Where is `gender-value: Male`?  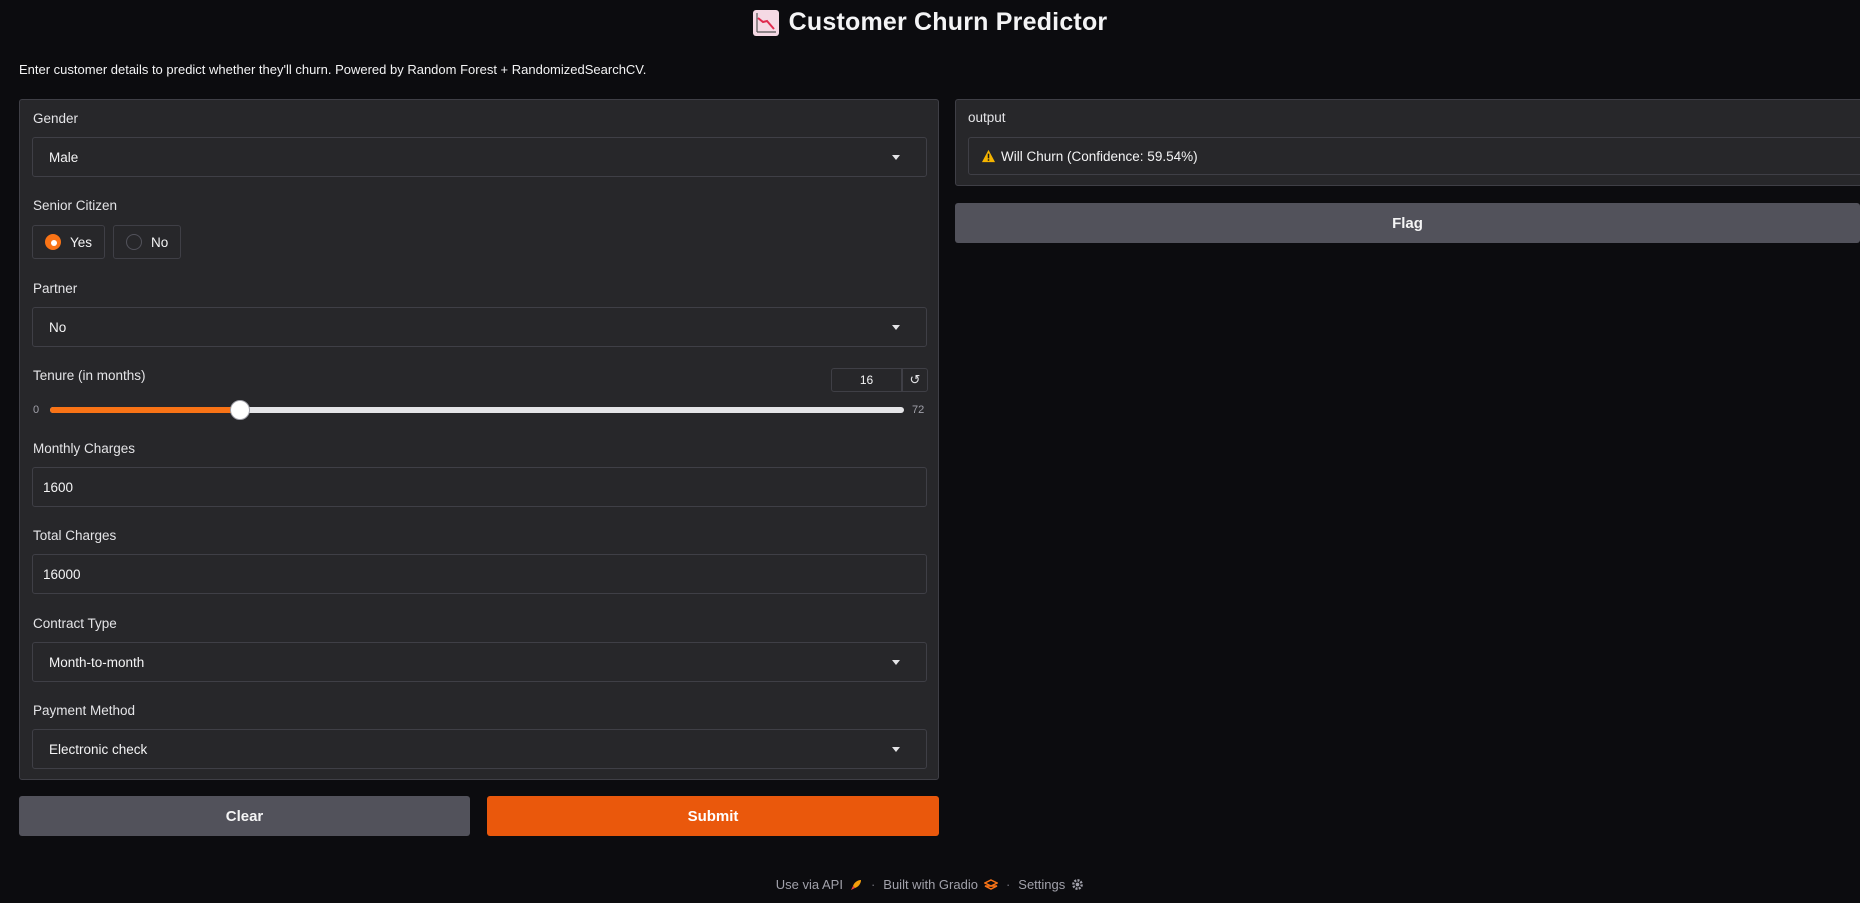 gender-value: Male is located at coordinates (64, 157).